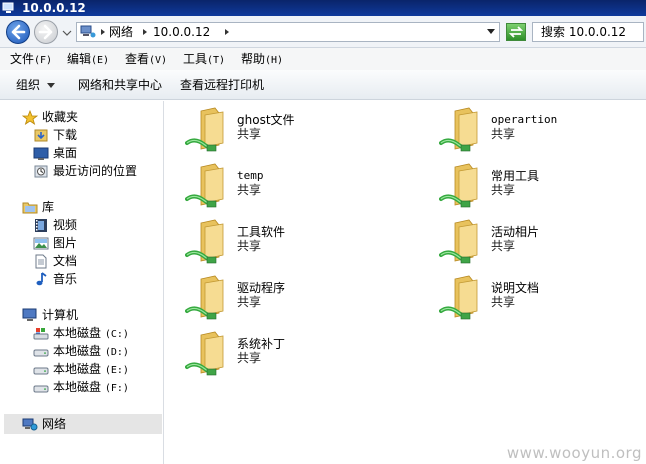 Image resolution: width=646 pixels, height=464 pixels. Describe the element at coordinates (222, 85) in the screenshot. I see `view-remote-printers-button: 查看远程打印机` at that location.